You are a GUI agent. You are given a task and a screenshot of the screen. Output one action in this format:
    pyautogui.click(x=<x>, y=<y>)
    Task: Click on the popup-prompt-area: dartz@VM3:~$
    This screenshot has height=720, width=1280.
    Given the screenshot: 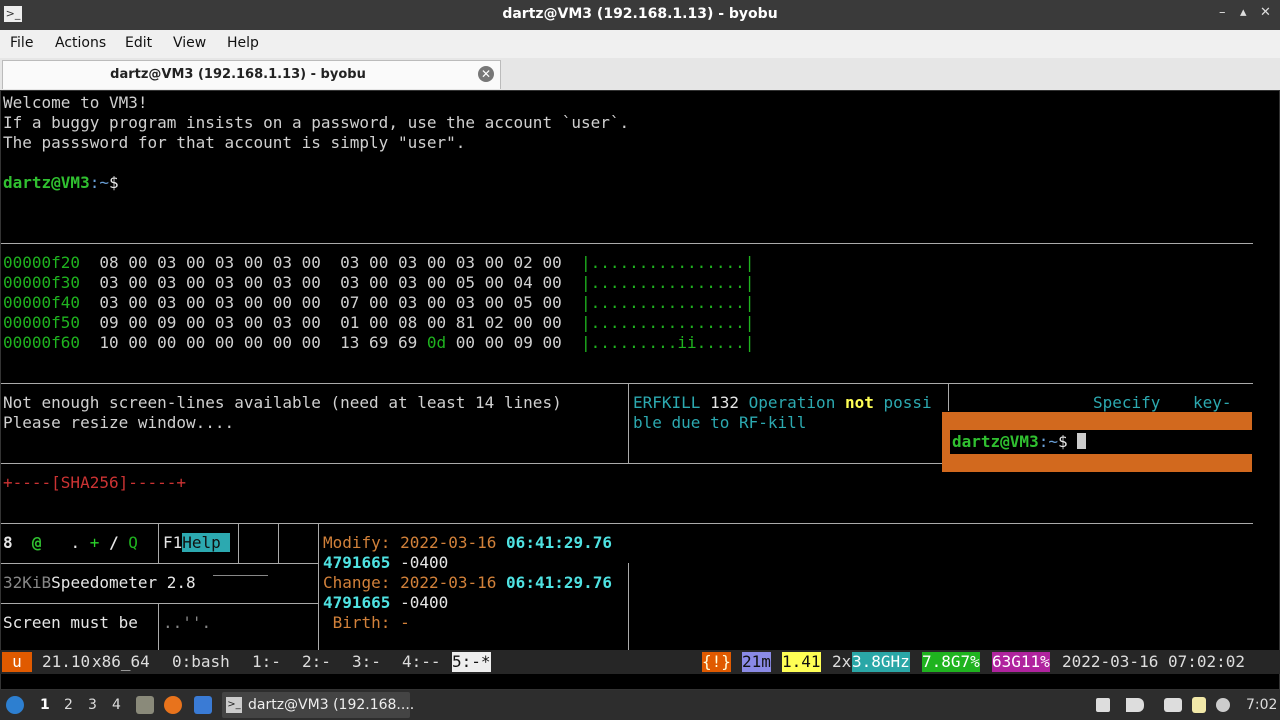 What is the action you would take?
    pyautogui.click(x=1101, y=442)
    